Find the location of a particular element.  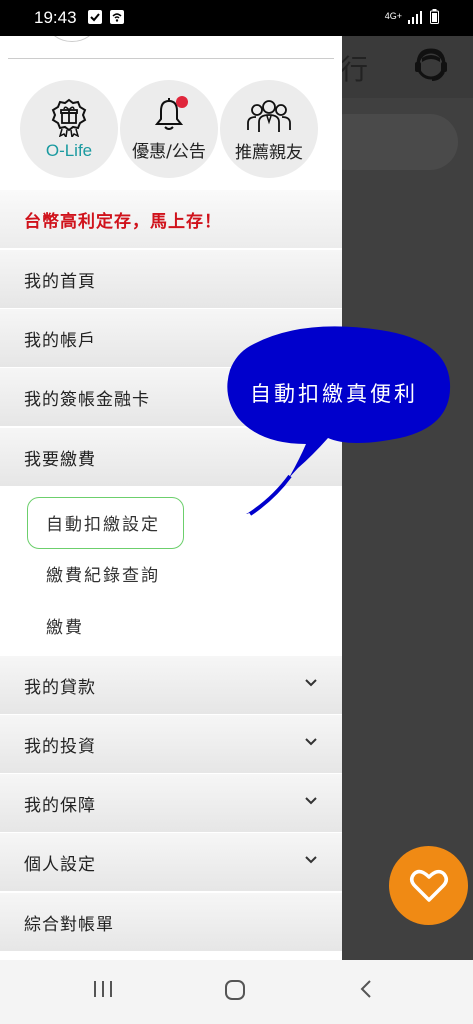

system-nav-bar is located at coordinates (236, 992).